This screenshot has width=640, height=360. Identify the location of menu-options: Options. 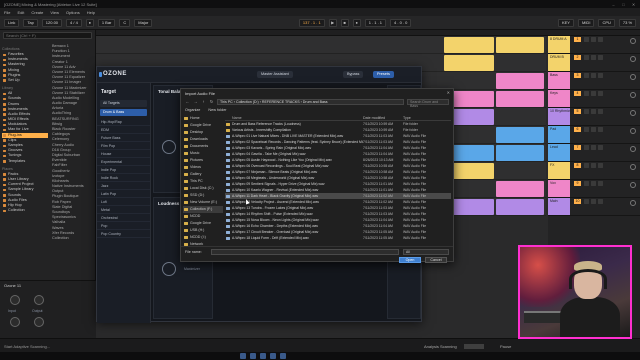
(73, 12).